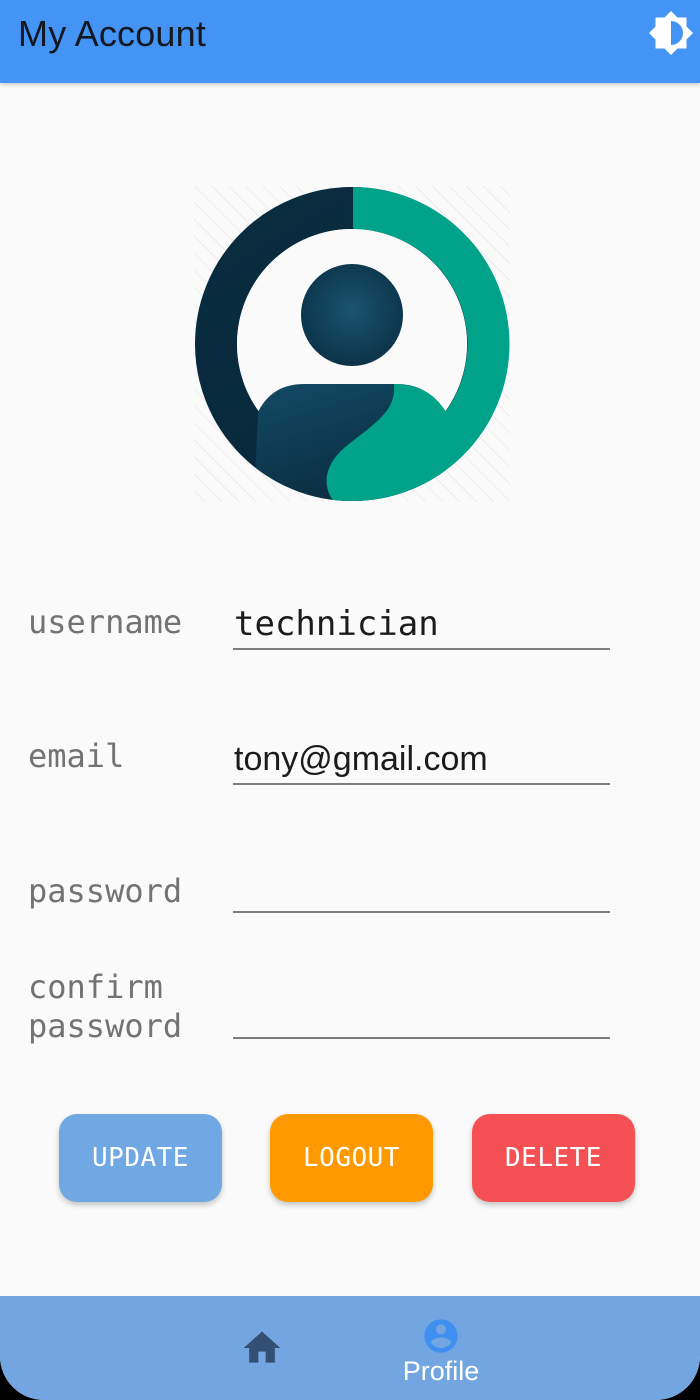 This screenshot has width=700, height=1400. I want to click on confirm-password-input, so click(421, 1014).